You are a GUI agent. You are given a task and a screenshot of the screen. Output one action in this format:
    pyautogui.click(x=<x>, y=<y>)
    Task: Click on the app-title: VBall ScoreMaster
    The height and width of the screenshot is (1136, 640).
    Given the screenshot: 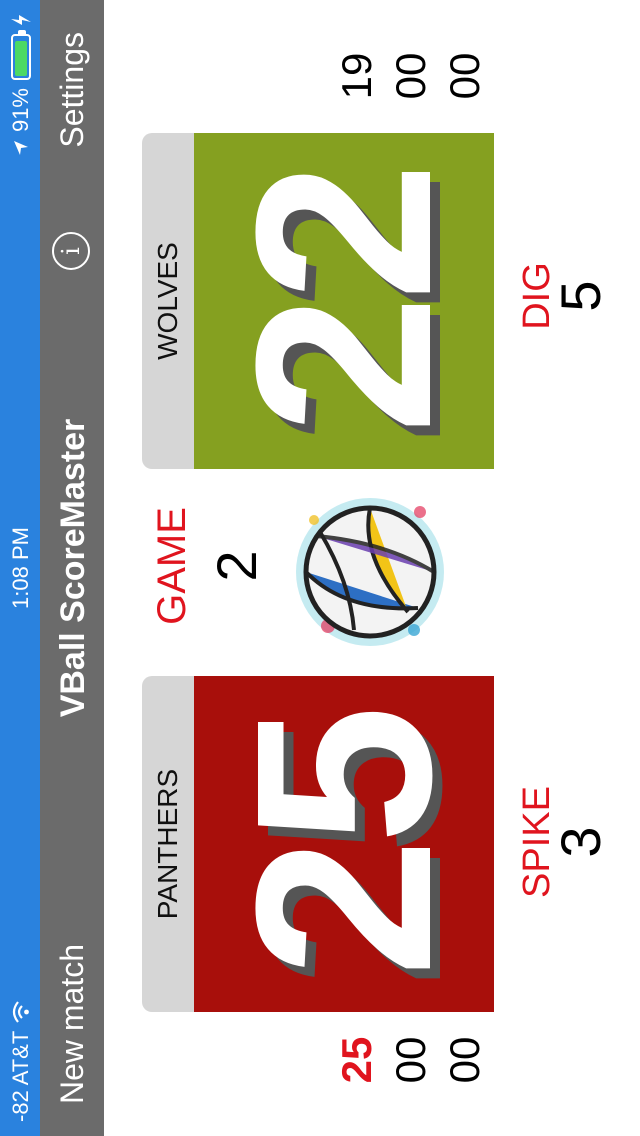 What is the action you would take?
    pyautogui.click(x=73, y=568)
    